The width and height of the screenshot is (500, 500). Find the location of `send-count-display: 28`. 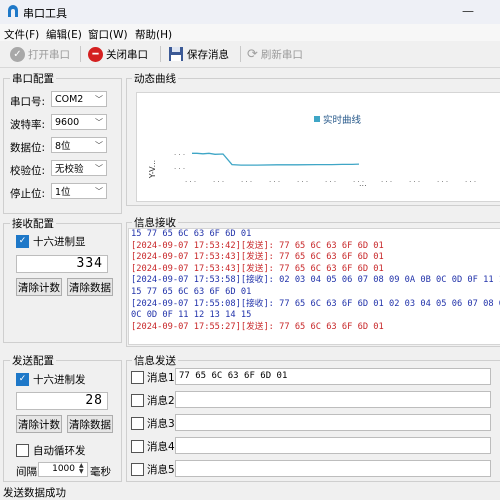

send-count-display: 28 is located at coordinates (62, 401).